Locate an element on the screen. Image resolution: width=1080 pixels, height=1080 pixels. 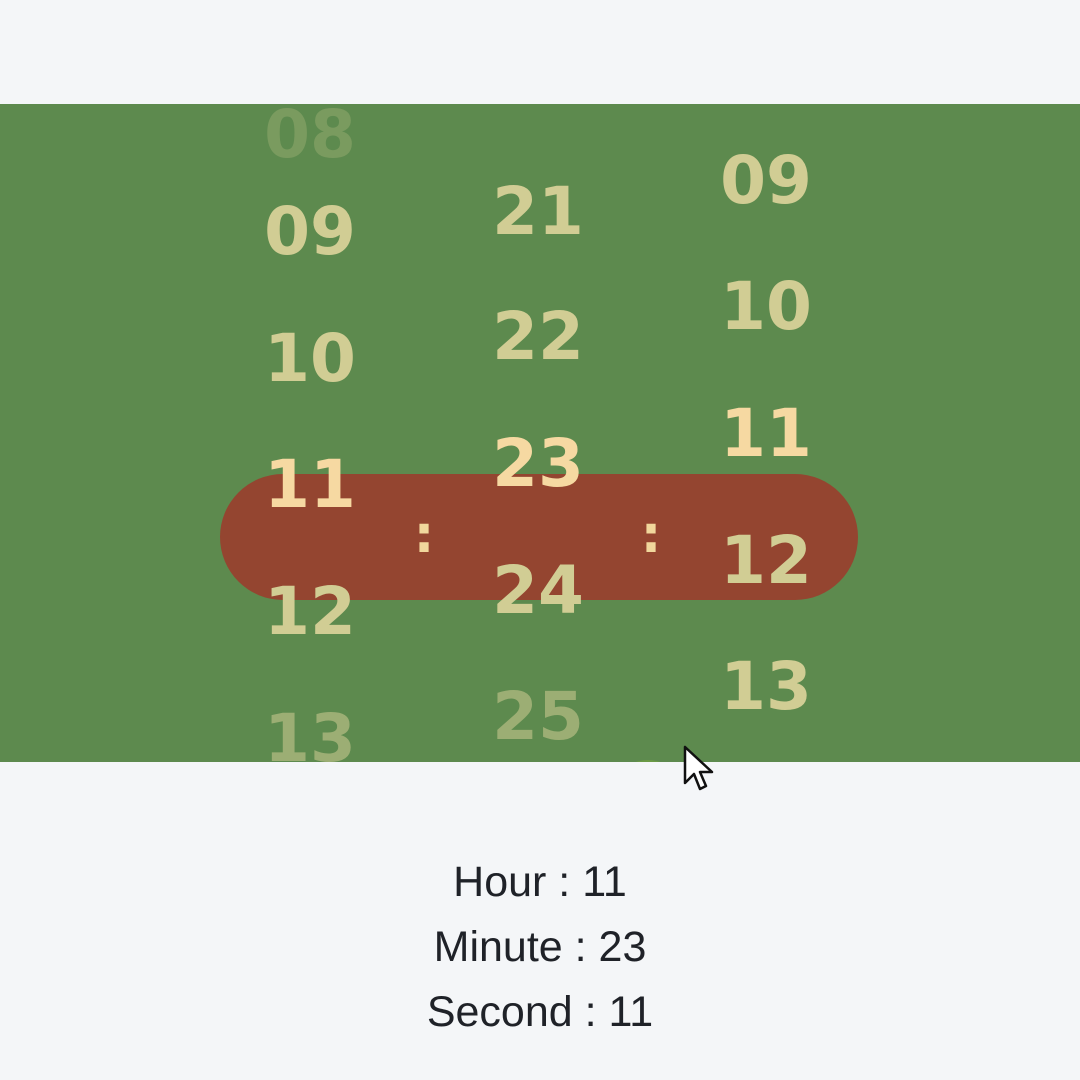
hour-item: 12 is located at coordinates (310, 612).